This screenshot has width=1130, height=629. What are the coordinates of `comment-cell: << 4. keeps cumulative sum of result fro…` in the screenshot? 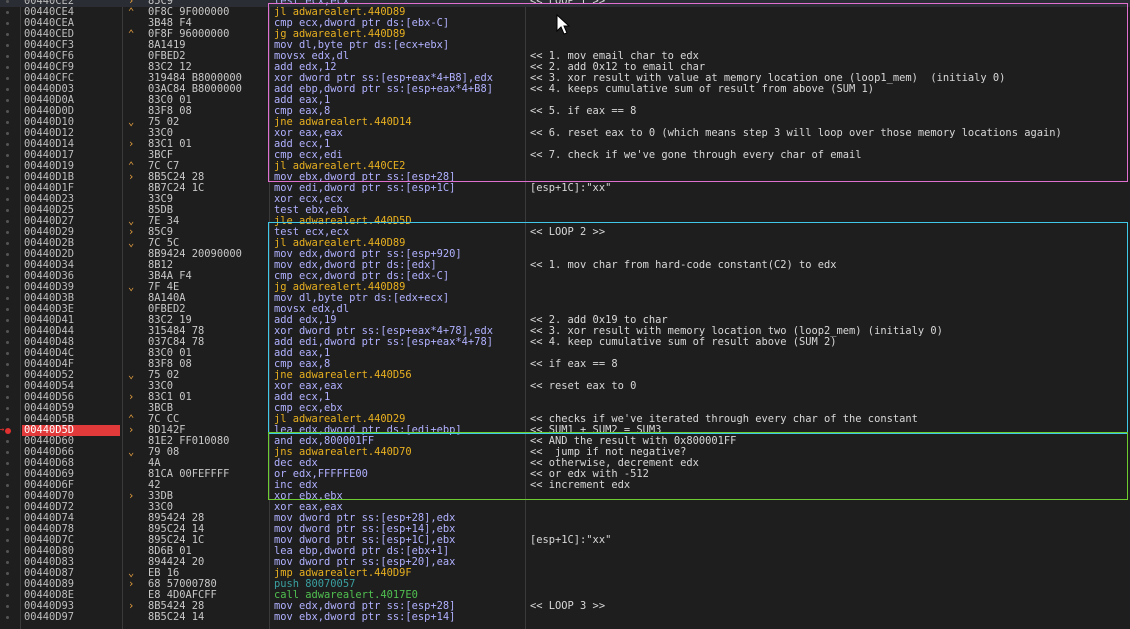 It's located at (830, 89).